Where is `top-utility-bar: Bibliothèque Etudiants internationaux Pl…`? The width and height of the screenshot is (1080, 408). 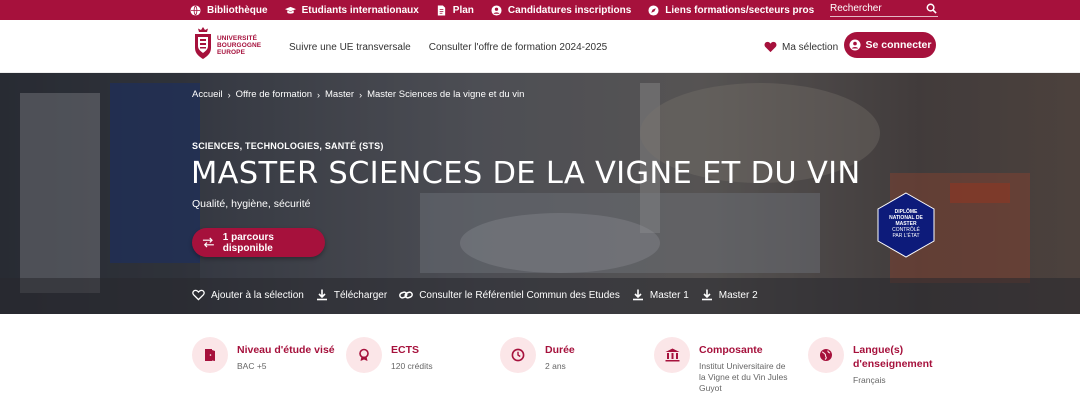 top-utility-bar: Bibliothèque Etudiants internationaux Pl… is located at coordinates (540, 10).